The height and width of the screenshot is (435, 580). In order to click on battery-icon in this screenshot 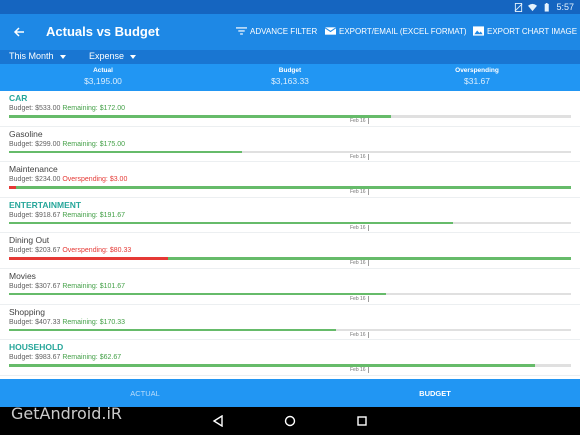, I will do `click(547, 7)`.